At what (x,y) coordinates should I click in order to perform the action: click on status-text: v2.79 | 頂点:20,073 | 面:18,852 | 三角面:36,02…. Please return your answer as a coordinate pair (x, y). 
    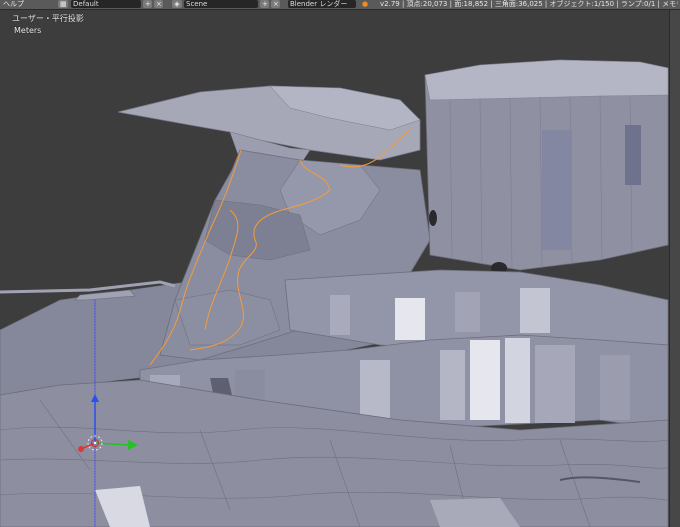
    Looking at the image, I should click on (529, 4).